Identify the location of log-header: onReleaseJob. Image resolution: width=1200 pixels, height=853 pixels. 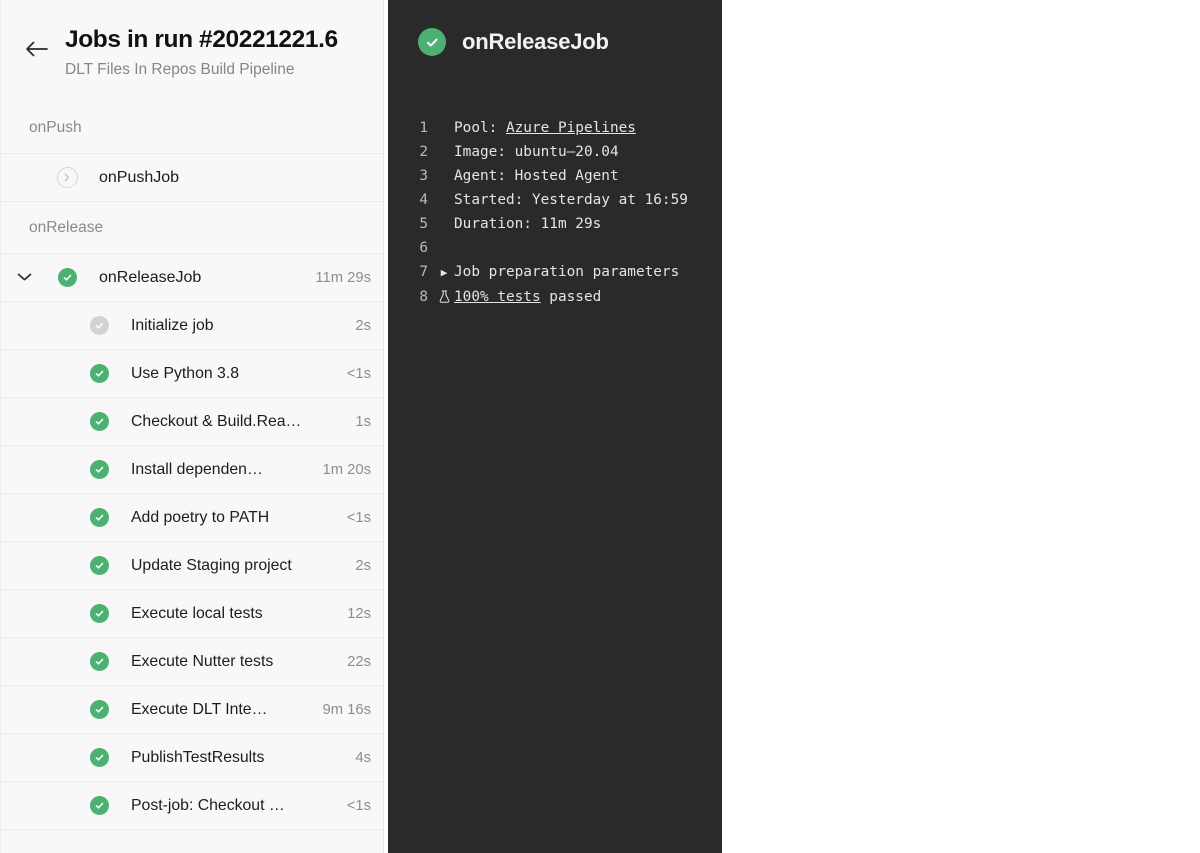
(555, 28).